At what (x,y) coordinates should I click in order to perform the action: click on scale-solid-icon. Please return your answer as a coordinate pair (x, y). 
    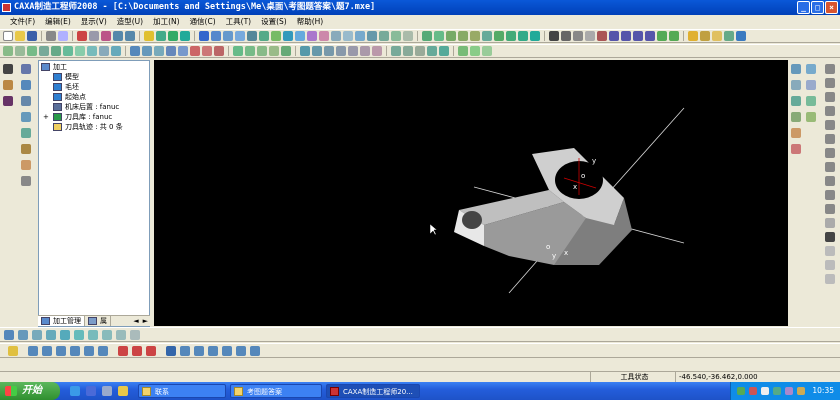
    Looking at the image, I should click on (377, 51).